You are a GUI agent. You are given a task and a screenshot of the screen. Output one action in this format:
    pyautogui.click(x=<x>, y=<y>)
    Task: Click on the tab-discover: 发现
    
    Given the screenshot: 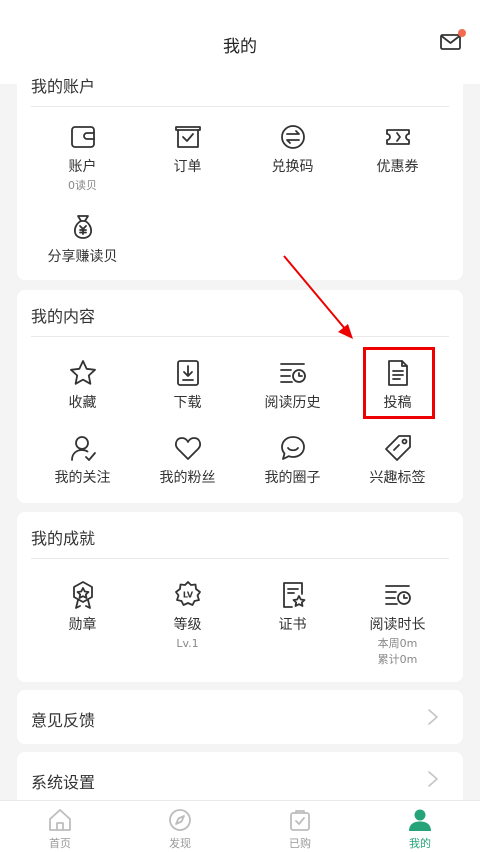 What is the action you would take?
    pyautogui.click(x=180, y=829)
    